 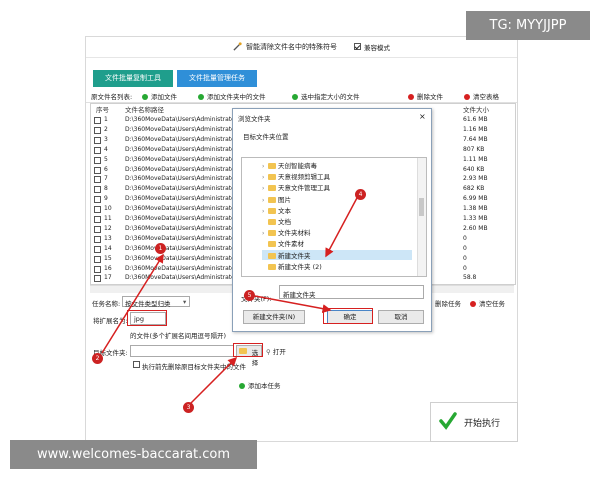 What do you see at coordinates (528, 25) in the screenshot?
I see `watermark-top-right: TG: MYYJJPP` at bounding box center [528, 25].